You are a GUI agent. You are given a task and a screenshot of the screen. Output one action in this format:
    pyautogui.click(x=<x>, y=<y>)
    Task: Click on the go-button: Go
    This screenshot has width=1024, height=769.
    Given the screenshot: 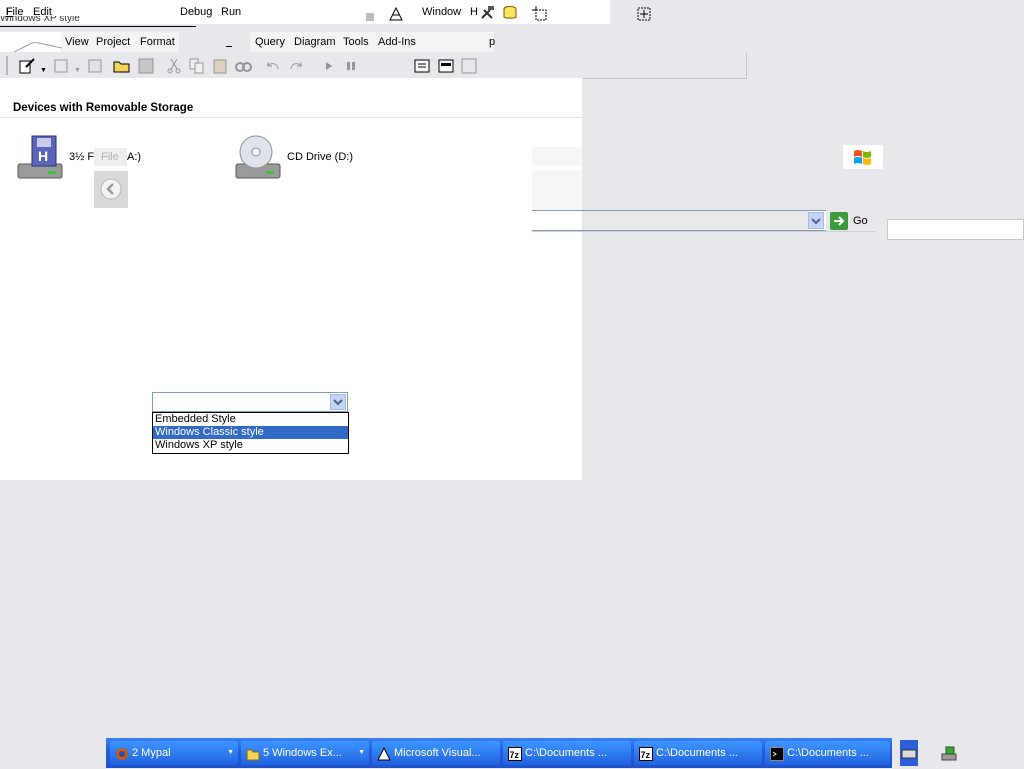 What is the action you would take?
    pyautogui.click(x=853, y=221)
    